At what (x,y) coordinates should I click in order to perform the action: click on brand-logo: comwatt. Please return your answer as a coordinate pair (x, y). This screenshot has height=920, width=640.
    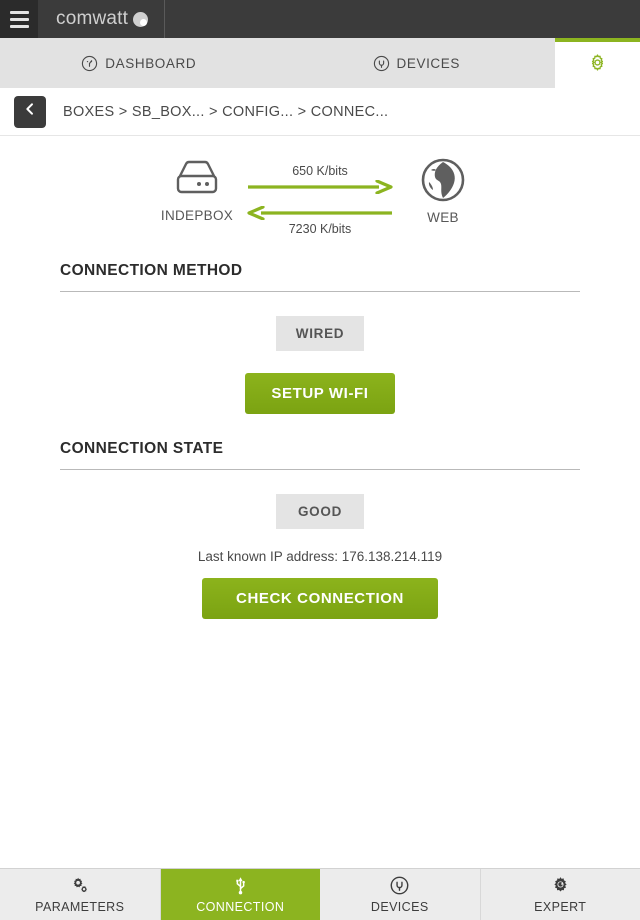
    Looking at the image, I should click on (102, 19).